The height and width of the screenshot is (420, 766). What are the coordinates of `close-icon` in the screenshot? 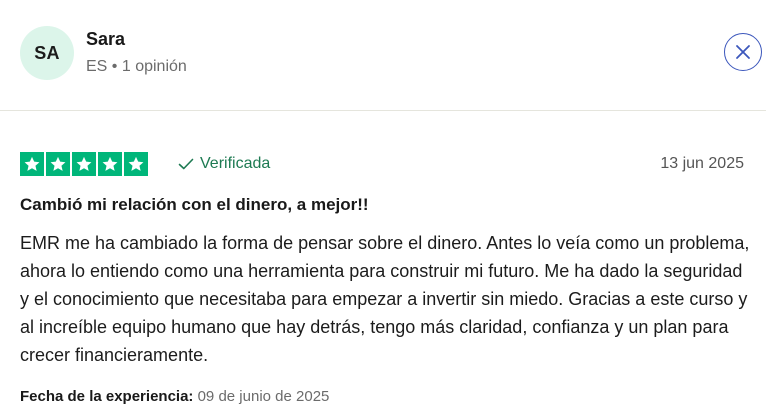 It's located at (743, 52).